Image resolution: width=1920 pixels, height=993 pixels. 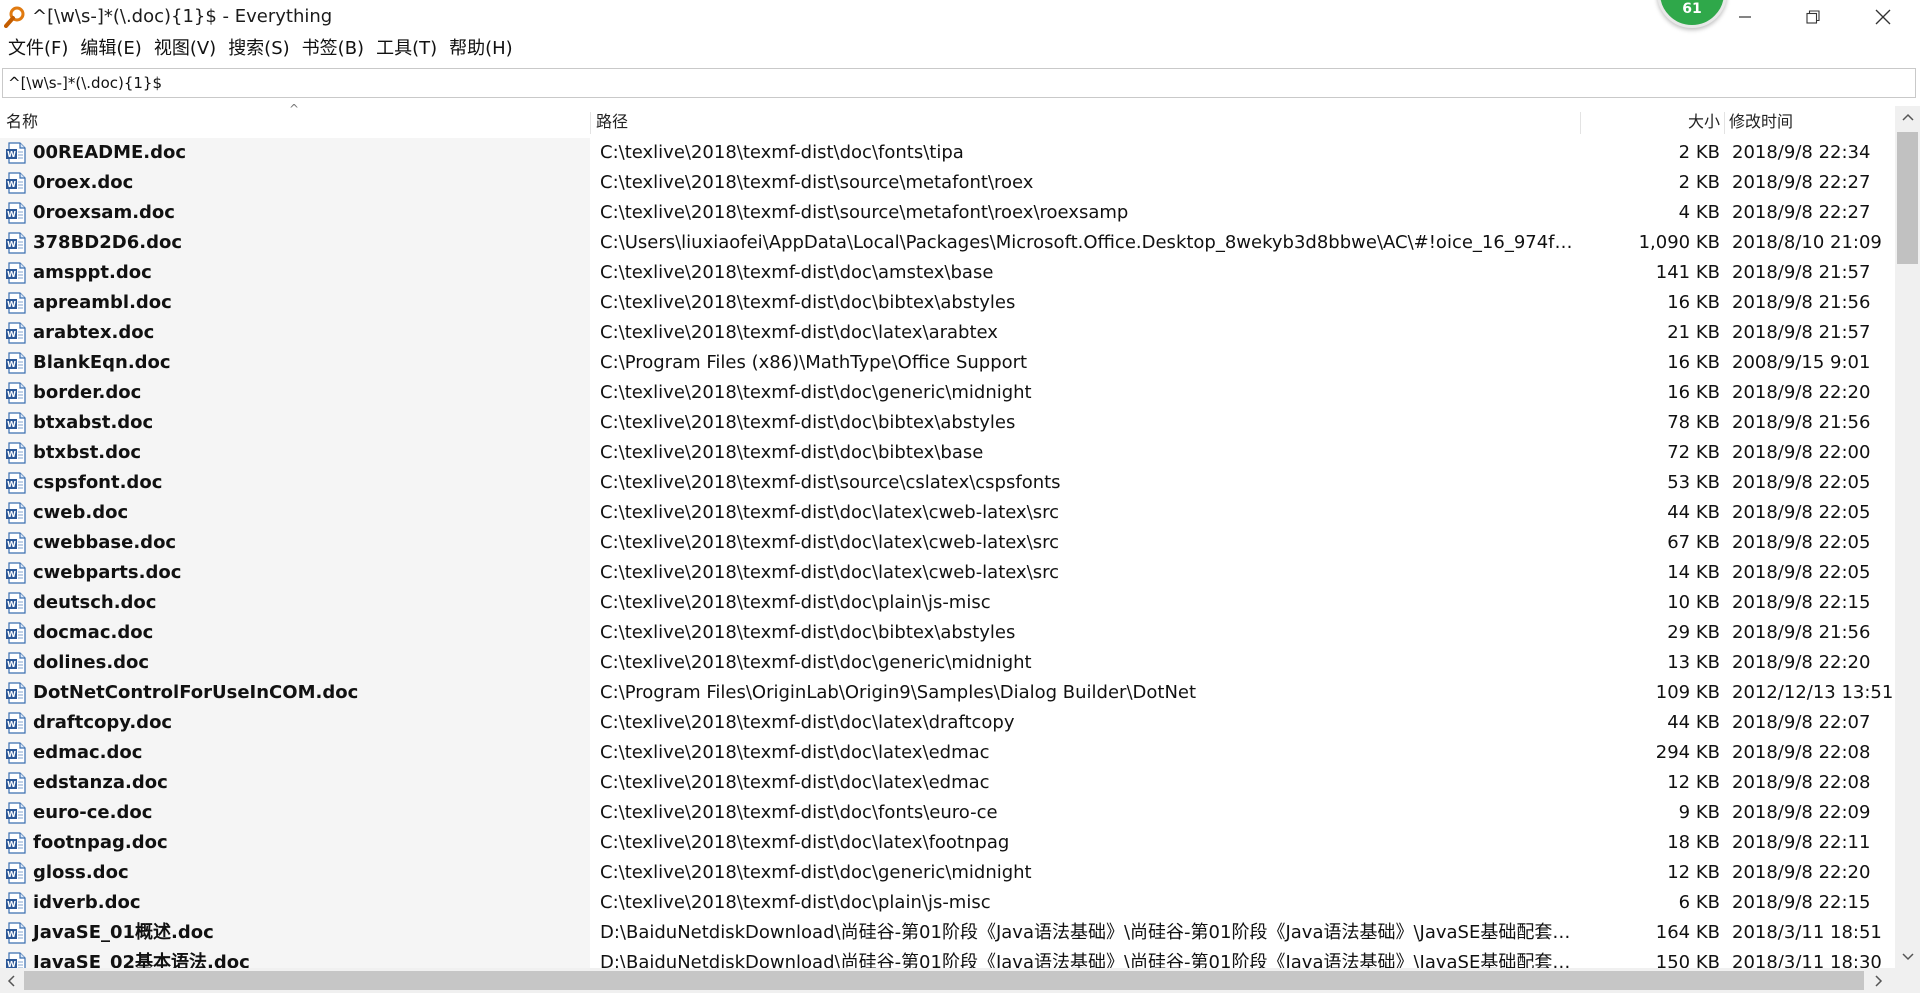 What do you see at coordinates (1883, 17) in the screenshot?
I see `close-button` at bounding box center [1883, 17].